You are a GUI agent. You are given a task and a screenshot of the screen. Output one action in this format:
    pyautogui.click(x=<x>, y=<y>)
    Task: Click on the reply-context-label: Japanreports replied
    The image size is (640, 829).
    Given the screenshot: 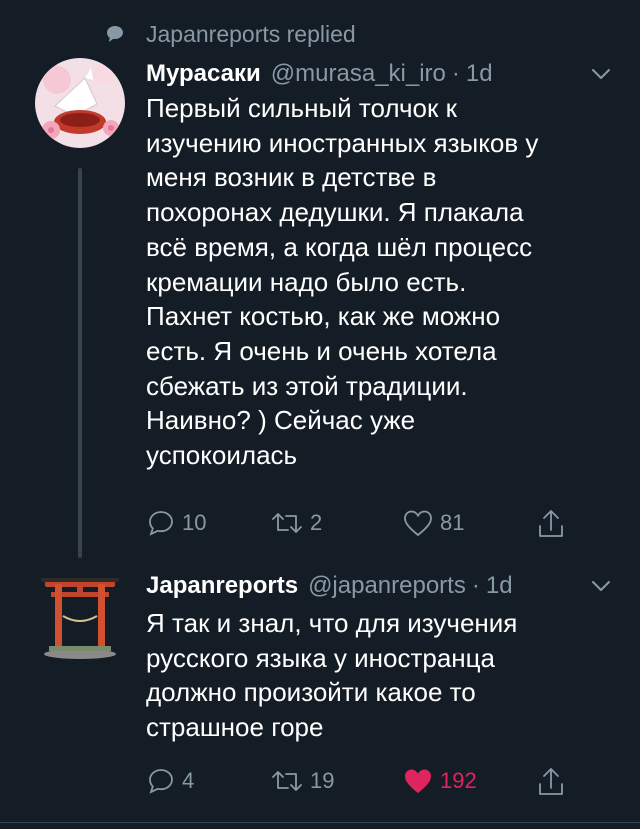 What is the action you would take?
    pyautogui.click(x=251, y=33)
    